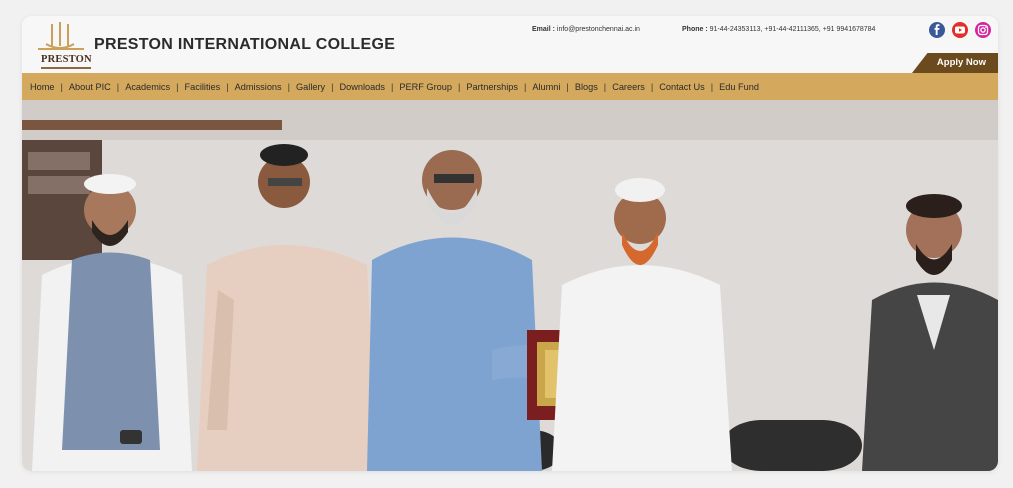 Image resolution: width=1013 pixels, height=488 pixels. I want to click on apply-now-button: Apply Now, so click(955, 63).